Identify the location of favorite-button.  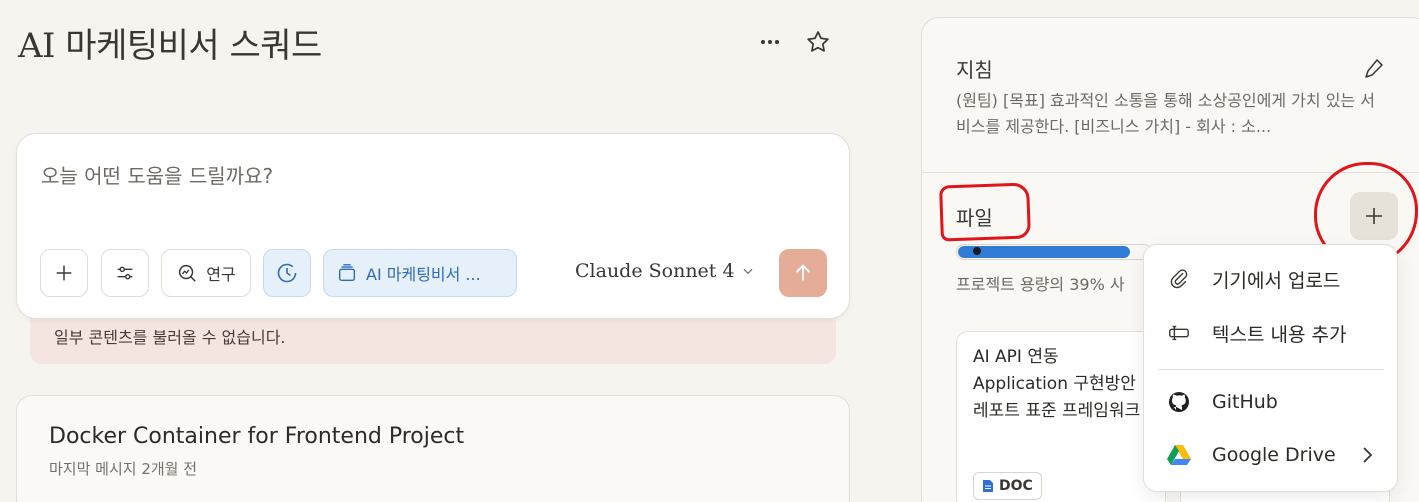
(818, 42).